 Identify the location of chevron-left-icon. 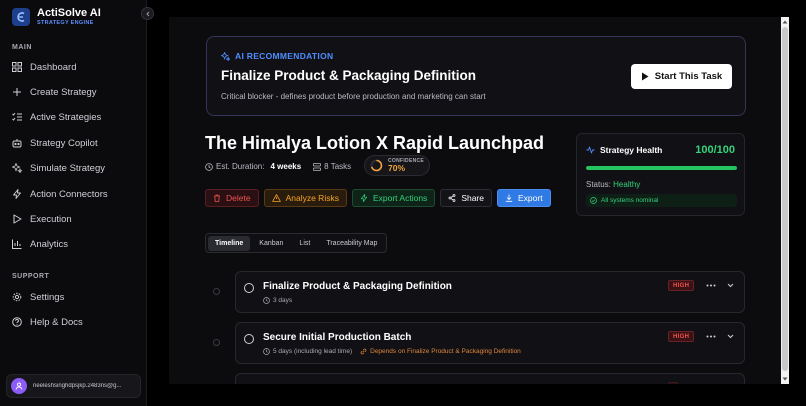
(147, 13).